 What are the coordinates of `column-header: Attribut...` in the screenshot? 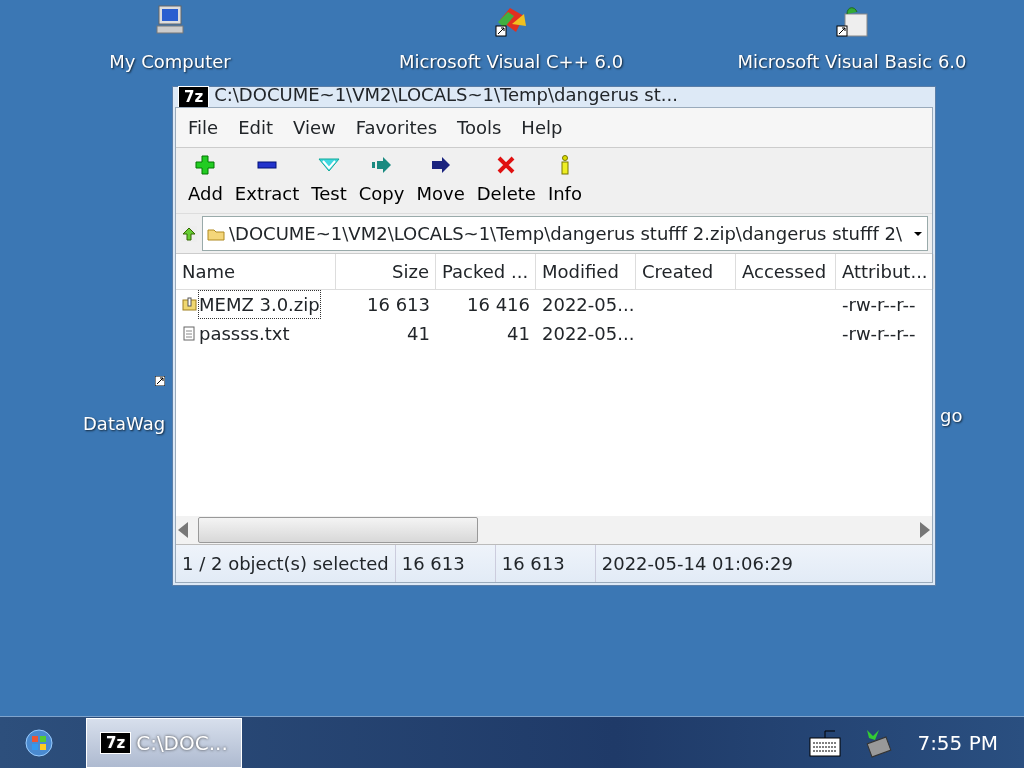 It's located at (885, 271).